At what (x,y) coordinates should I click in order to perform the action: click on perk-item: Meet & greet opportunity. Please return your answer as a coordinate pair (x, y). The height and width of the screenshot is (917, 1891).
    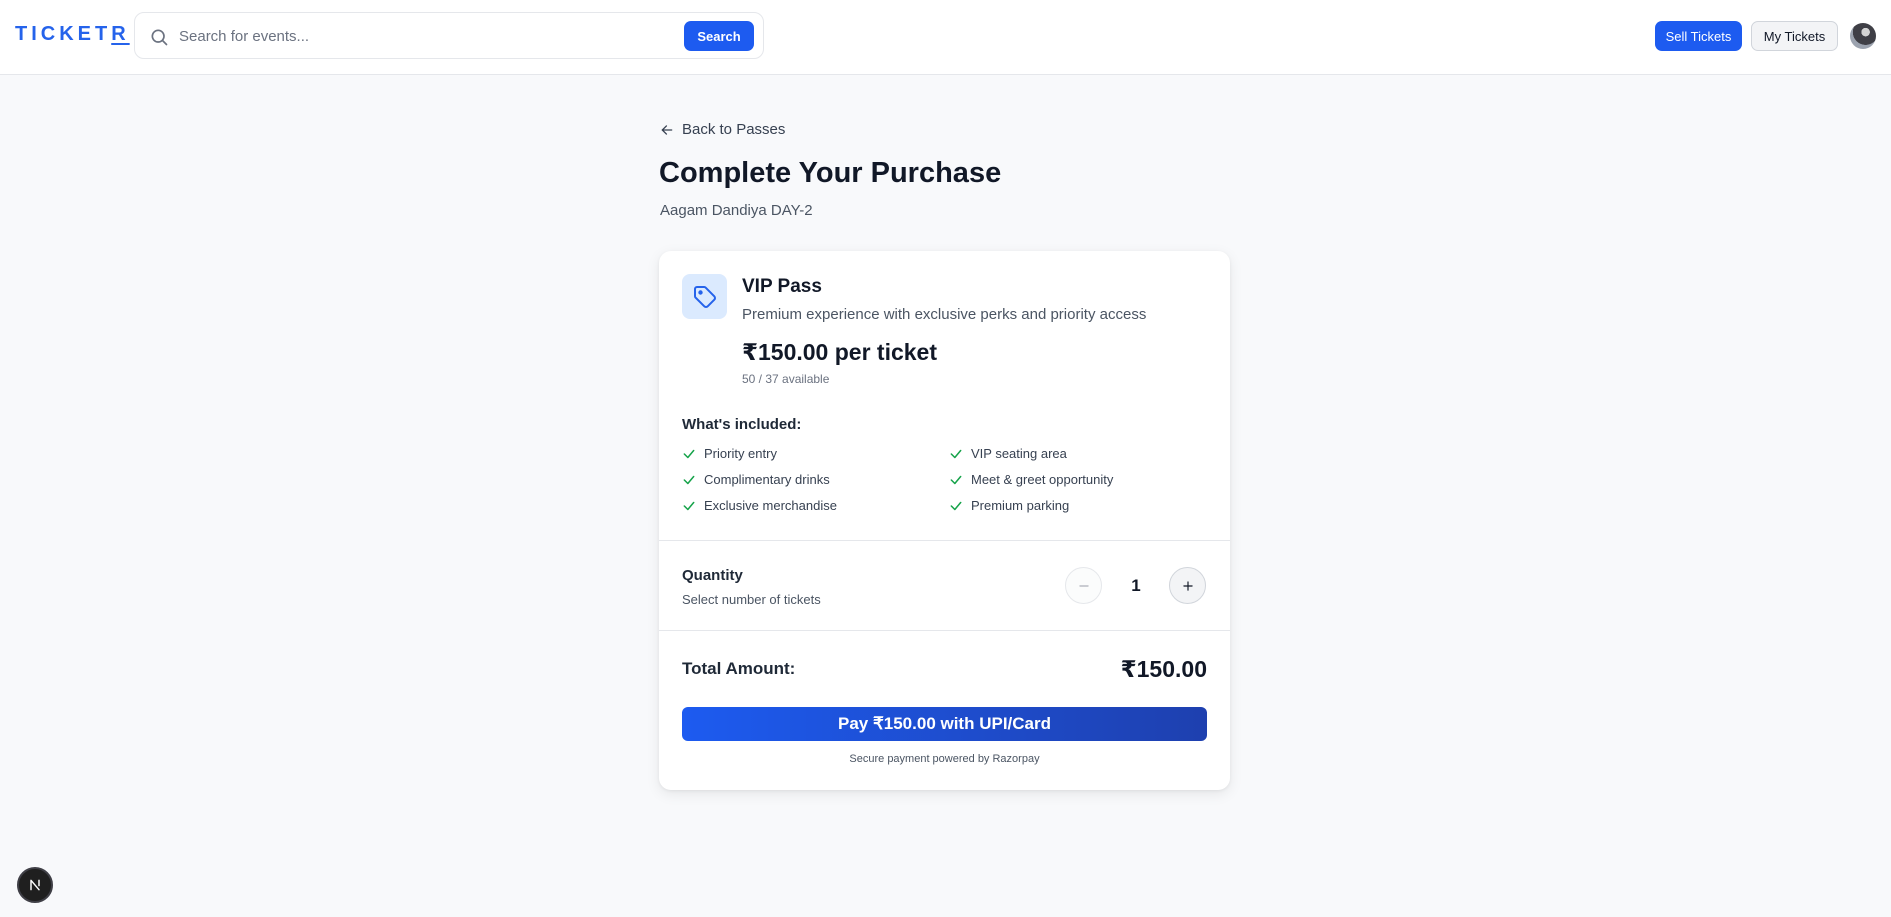
    Looking at the image, I should click on (1031, 479).